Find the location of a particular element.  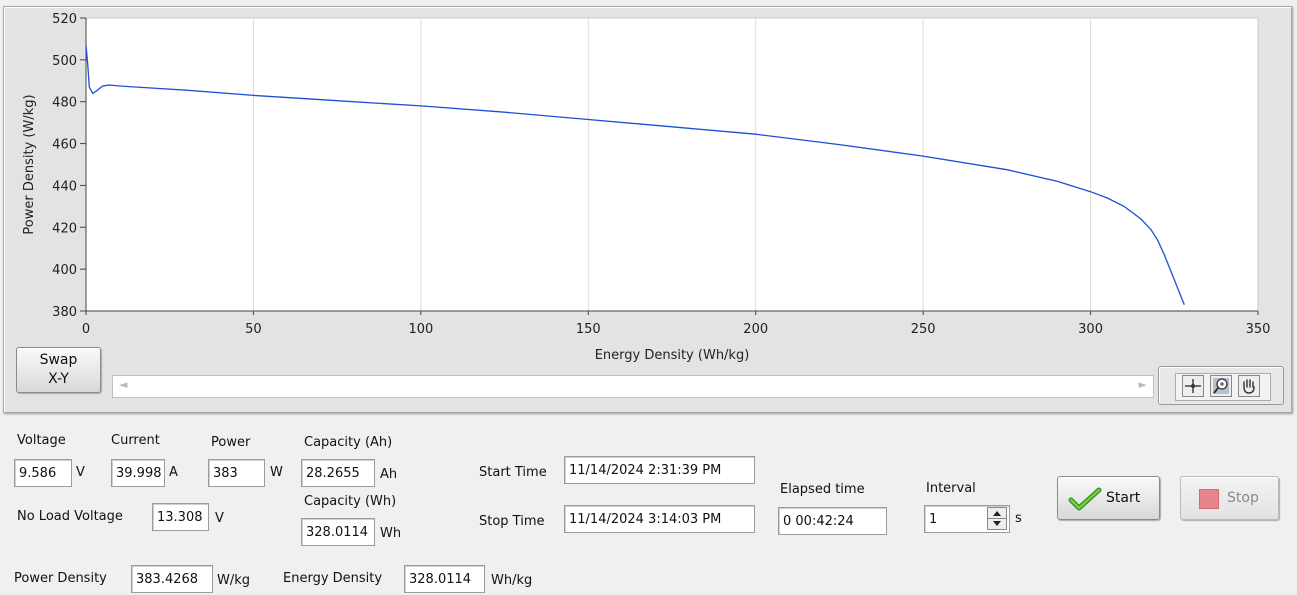

x-tick-label: 150 is located at coordinates (588, 329).